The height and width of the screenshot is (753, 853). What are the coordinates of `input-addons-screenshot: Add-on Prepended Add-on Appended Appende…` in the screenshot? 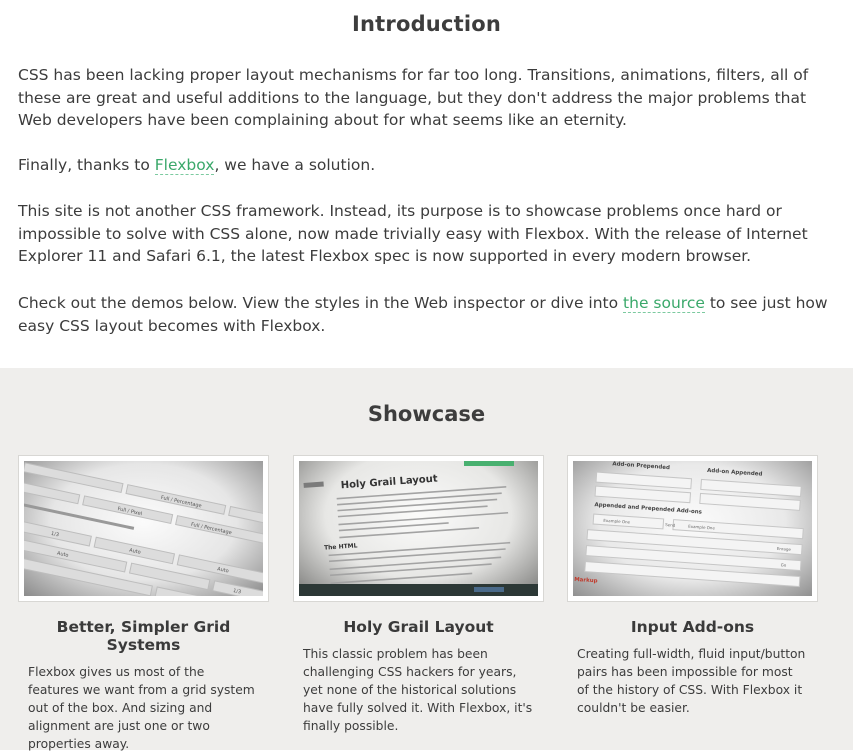 It's located at (692, 528).